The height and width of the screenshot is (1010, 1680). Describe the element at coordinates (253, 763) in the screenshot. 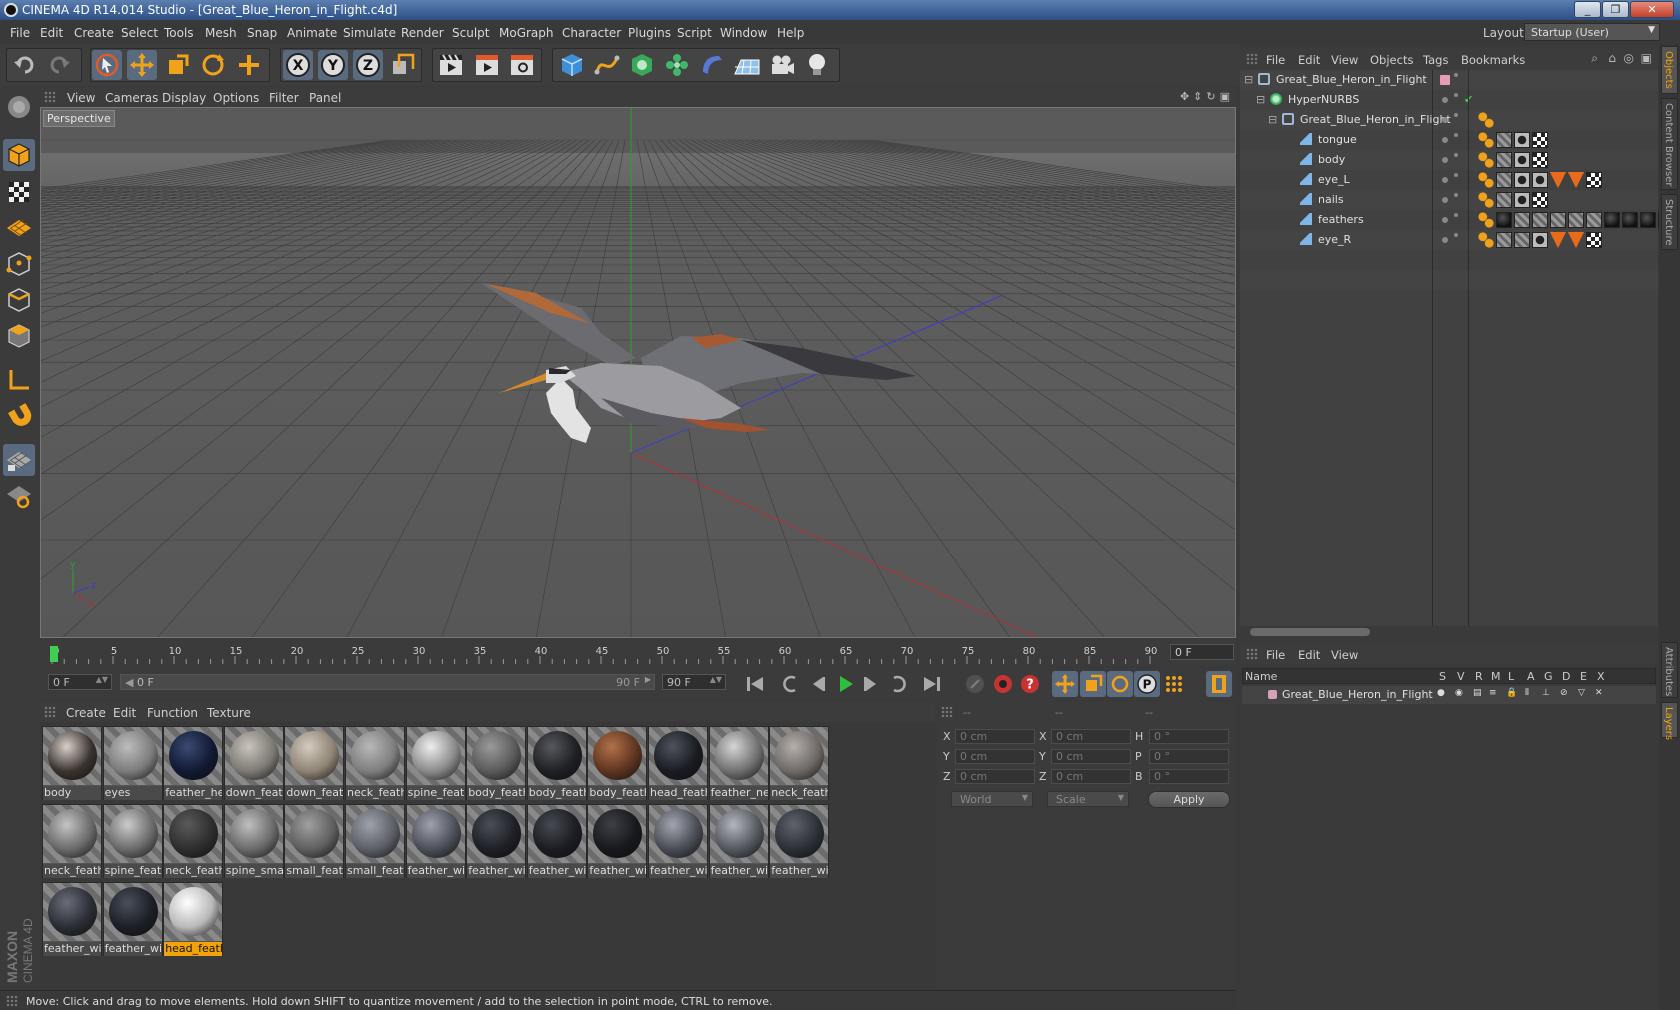

I see `material-swatch: down_feat` at that location.